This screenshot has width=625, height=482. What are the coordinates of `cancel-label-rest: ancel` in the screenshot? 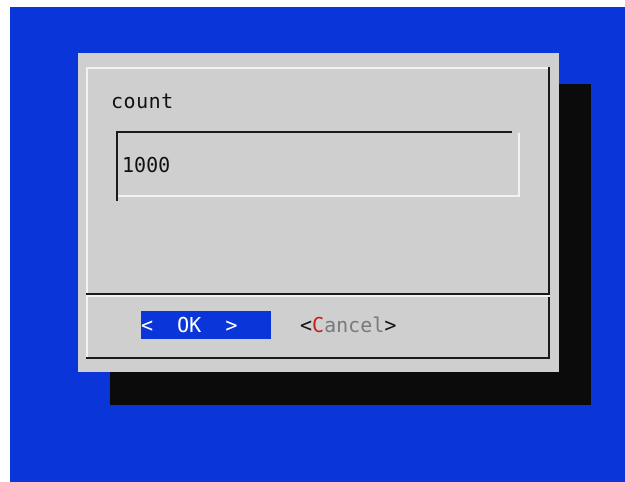 It's located at (354, 325).